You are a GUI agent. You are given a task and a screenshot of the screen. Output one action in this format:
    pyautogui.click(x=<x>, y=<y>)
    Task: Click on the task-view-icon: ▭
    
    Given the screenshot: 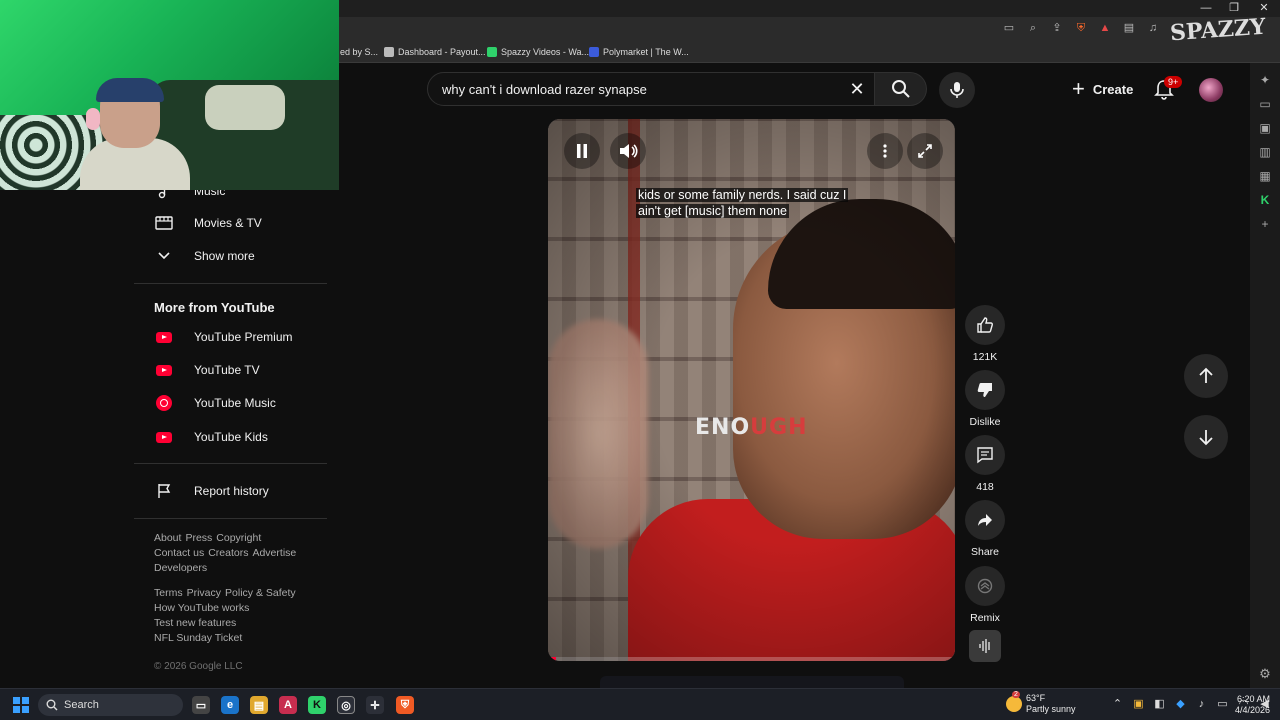 What is the action you would take?
    pyautogui.click(x=201, y=705)
    